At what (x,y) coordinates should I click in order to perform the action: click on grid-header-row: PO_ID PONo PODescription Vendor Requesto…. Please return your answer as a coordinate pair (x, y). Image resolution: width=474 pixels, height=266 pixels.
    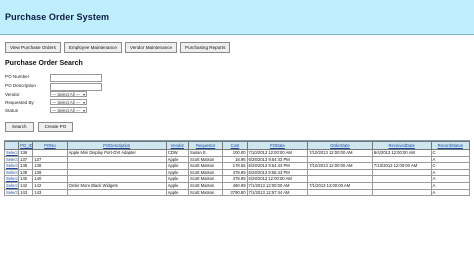
    Looking at the image, I should click on (236, 145).